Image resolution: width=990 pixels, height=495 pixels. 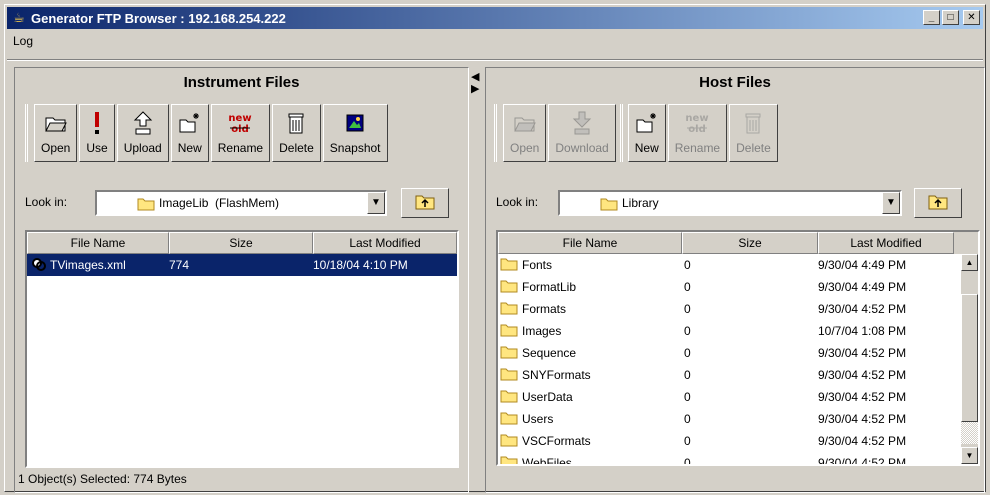 I want to click on file-name-cell: Fonts, so click(x=590, y=265).